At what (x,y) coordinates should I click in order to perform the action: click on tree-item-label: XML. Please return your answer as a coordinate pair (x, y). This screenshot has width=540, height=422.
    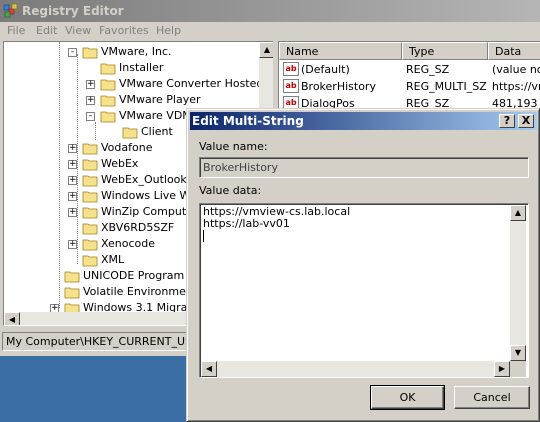
    Looking at the image, I should click on (113, 259).